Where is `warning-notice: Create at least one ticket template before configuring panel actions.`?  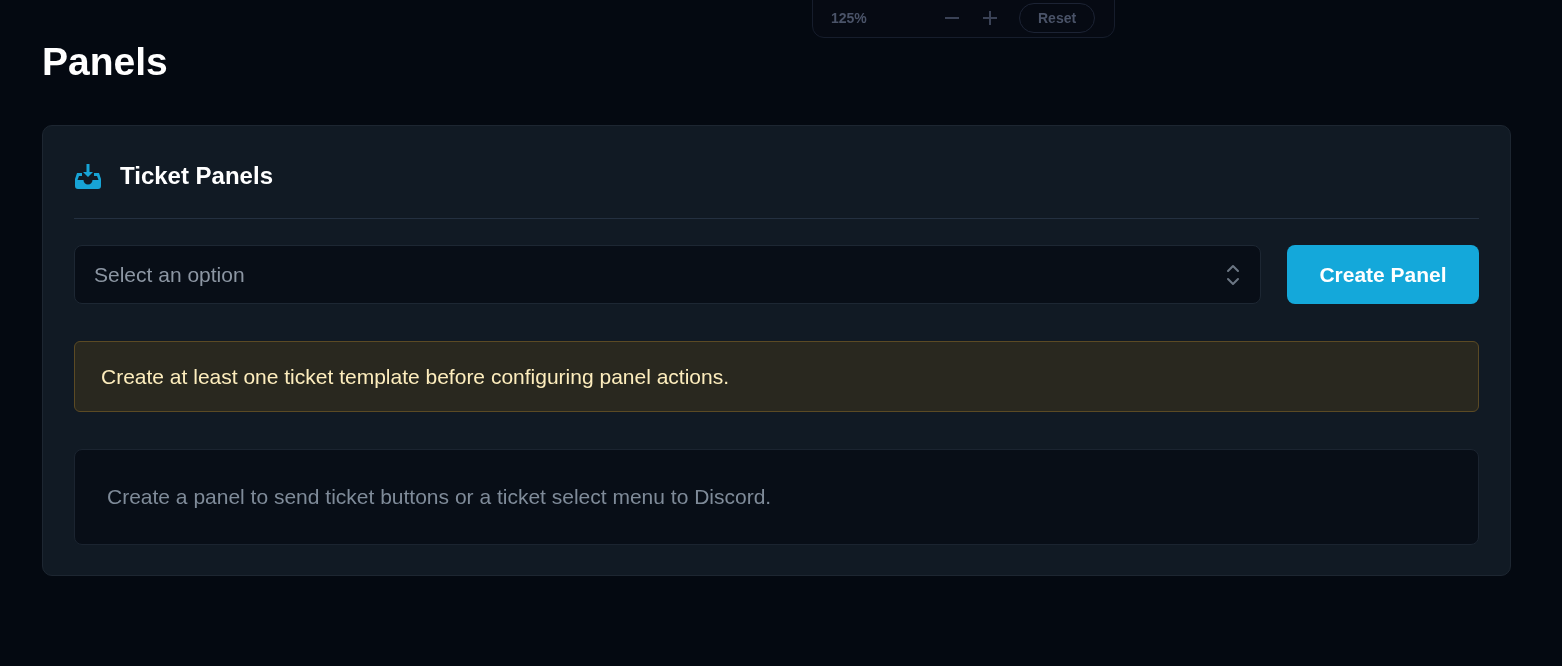
warning-notice: Create at least one ticket template before configuring panel actions. is located at coordinates (776, 376).